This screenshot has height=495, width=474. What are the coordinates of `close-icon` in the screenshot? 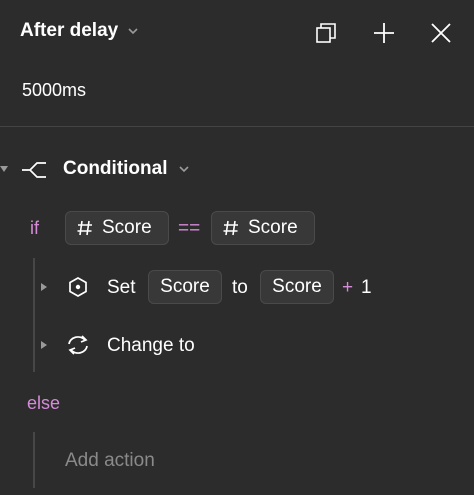 It's located at (441, 33).